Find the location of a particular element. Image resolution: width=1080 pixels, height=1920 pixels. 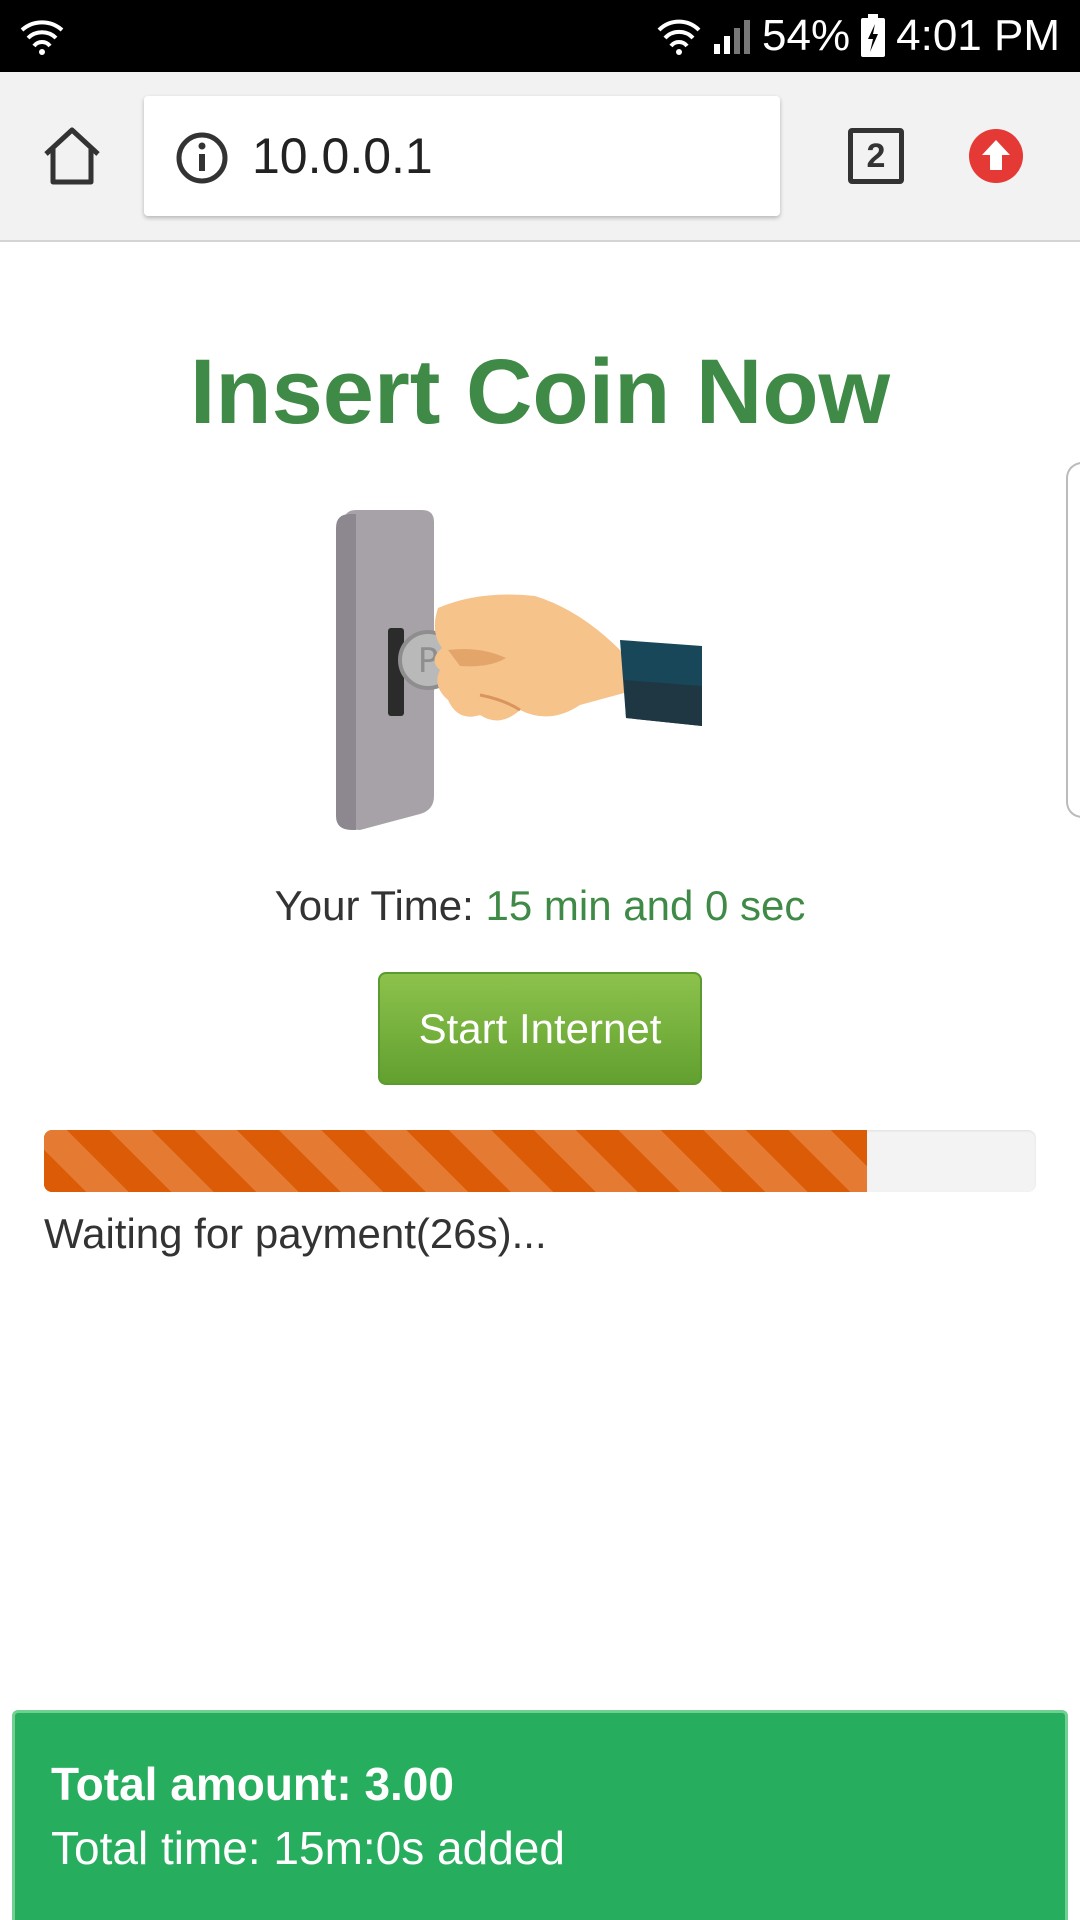

info-icon is located at coordinates (202, 158).